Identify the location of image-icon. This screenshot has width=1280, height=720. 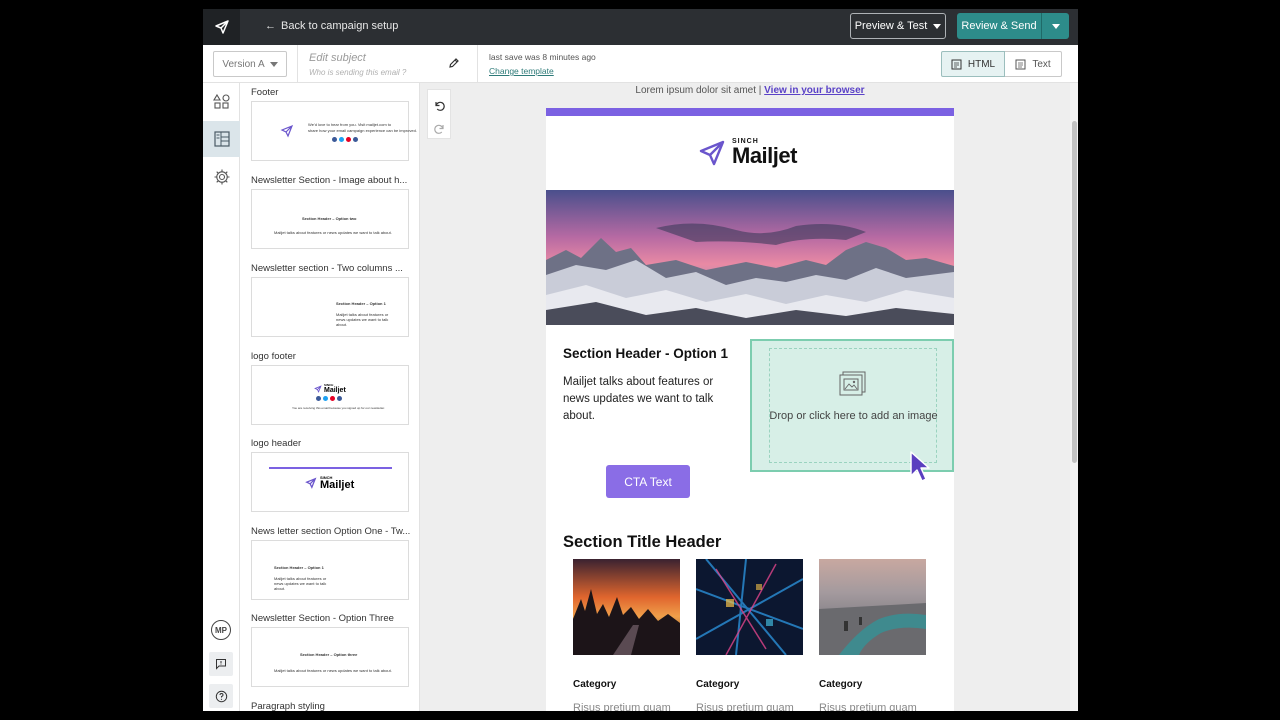
(852, 383).